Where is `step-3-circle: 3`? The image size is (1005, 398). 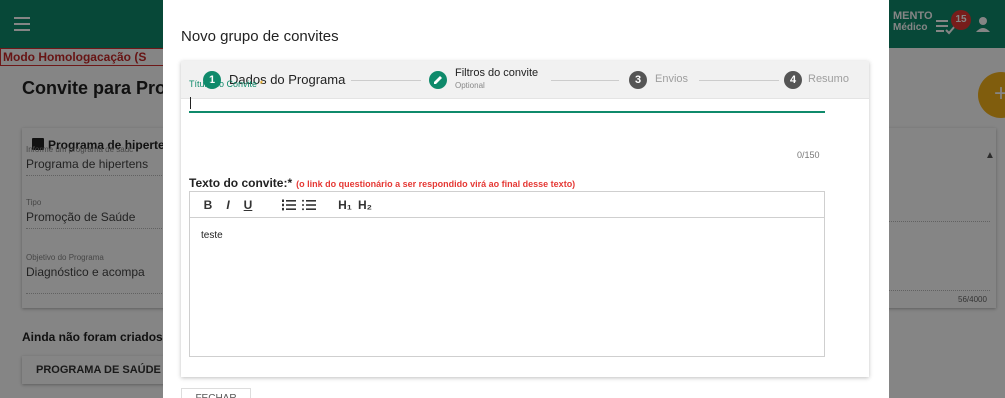 step-3-circle: 3 is located at coordinates (638, 80).